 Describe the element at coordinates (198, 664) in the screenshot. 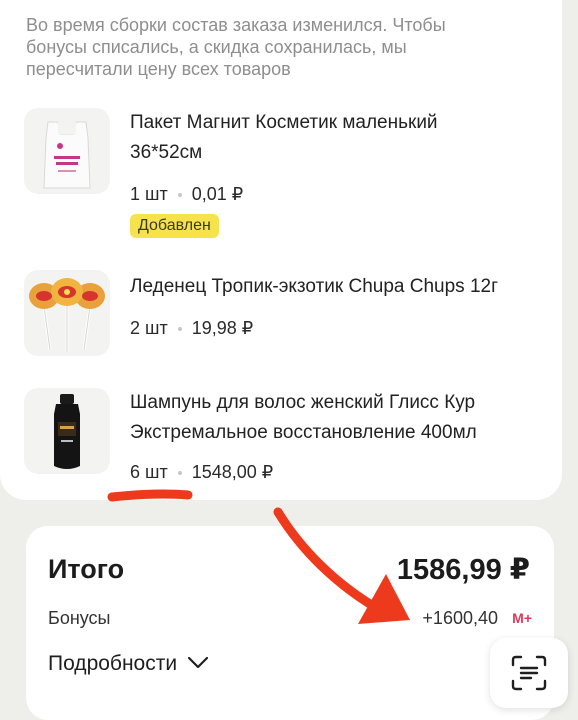

I see `chevron-down-icon` at that location.